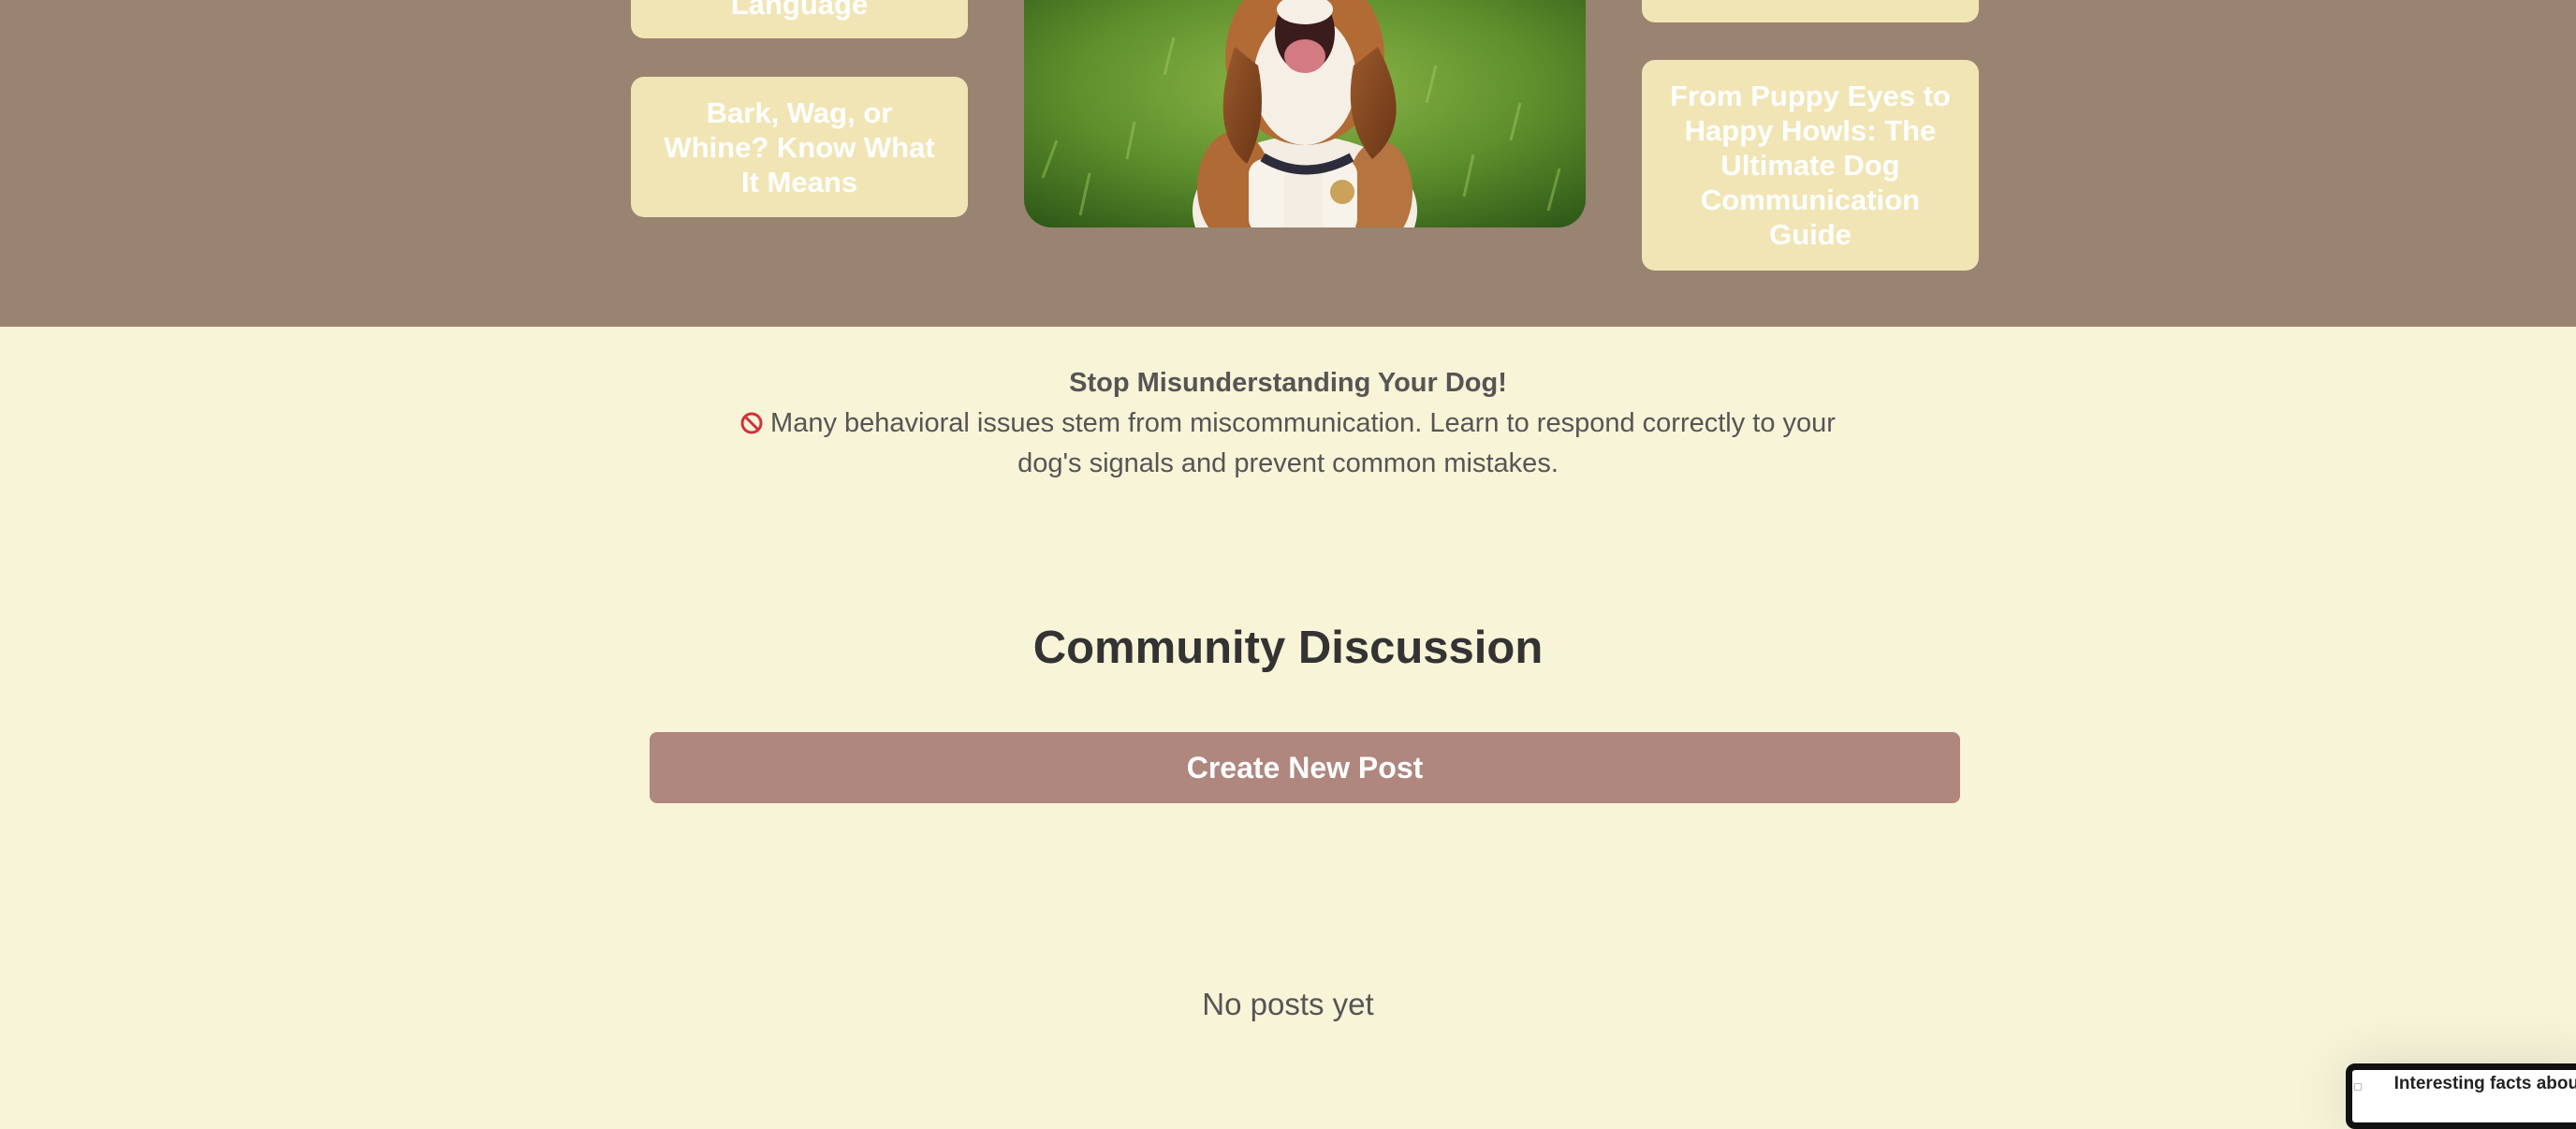 Image resolution: width=2576 pixels, height=1129 pixels. What do you see at coordinates (751, 423) in the screenshot?
I see `no-entry-icon` at bounding box center [751, 423].